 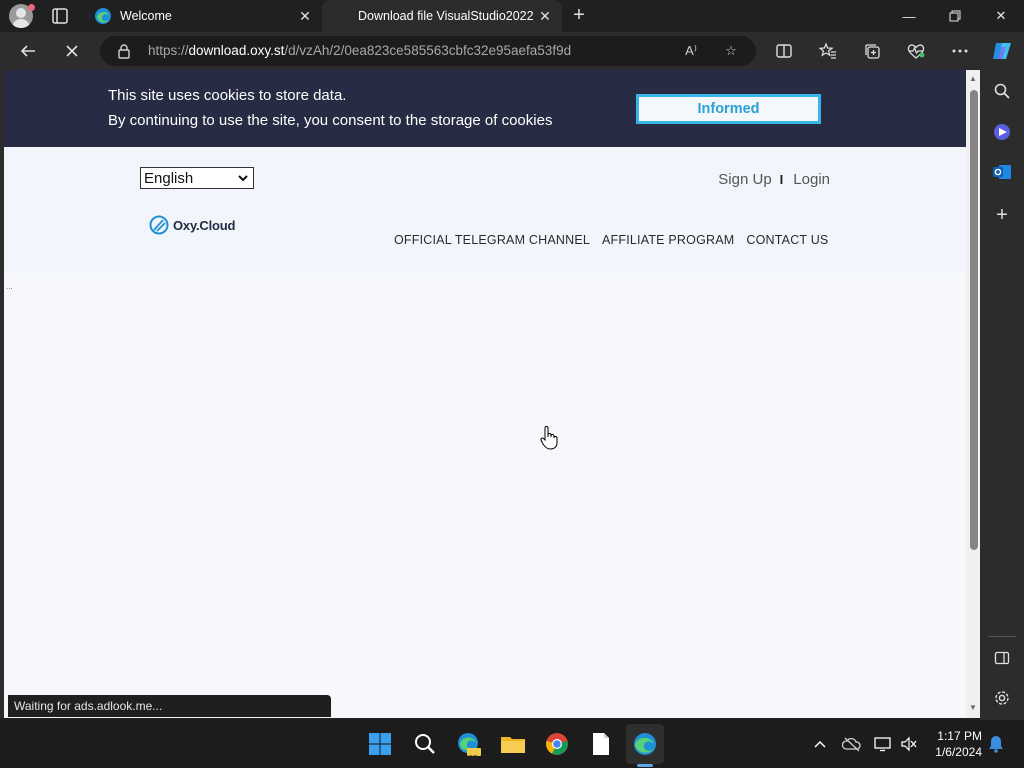 I want to click on sidebar-divider, so click(x=1002, y=636).